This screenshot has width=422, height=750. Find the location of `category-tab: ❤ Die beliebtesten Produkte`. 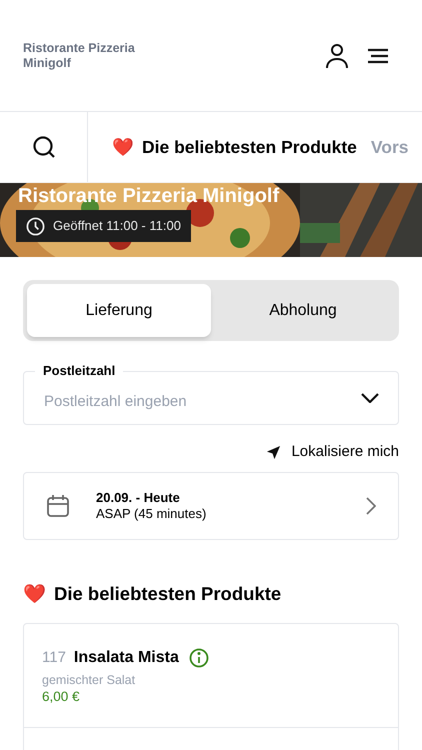

category-tab: ❤ Die beliebtesten Produkte is located at coordinates (234, 147).